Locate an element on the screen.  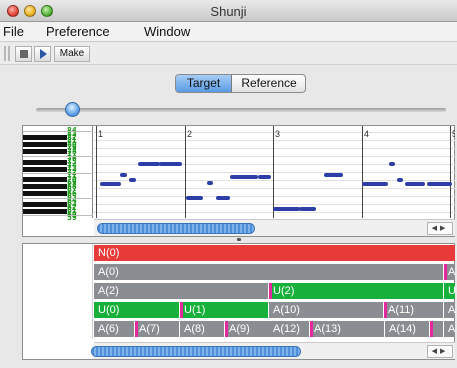
segment-label: A(10) is located at coordinates (286, 310).